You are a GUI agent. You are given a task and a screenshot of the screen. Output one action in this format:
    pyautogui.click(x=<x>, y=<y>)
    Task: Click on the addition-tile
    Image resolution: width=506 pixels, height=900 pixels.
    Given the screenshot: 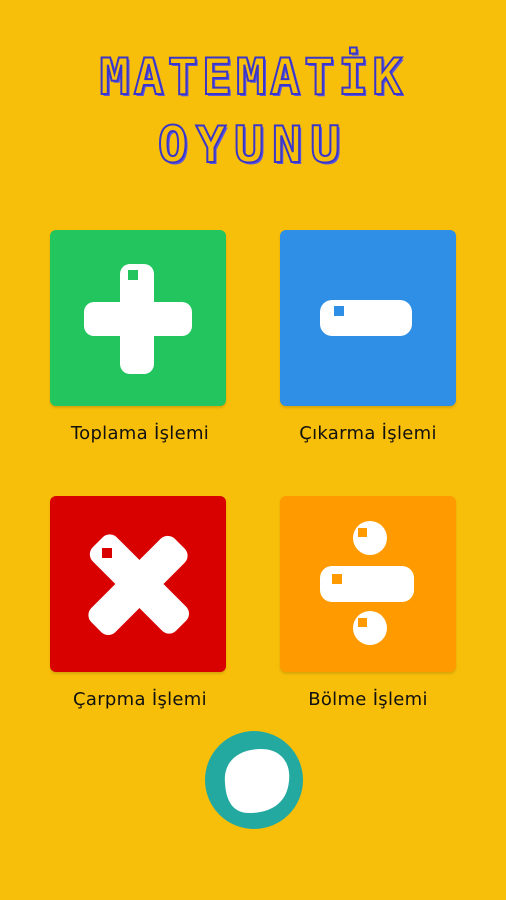 What is the action you would take?
    pyautogui.click(x=138, y=318)
    